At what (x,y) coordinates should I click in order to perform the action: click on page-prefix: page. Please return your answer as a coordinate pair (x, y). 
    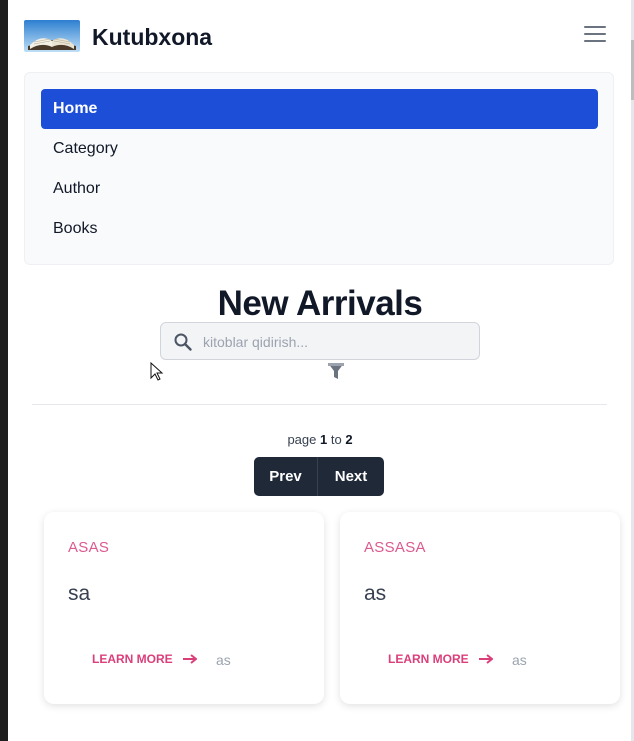
    Looking at the image, I should click on (302, 439).